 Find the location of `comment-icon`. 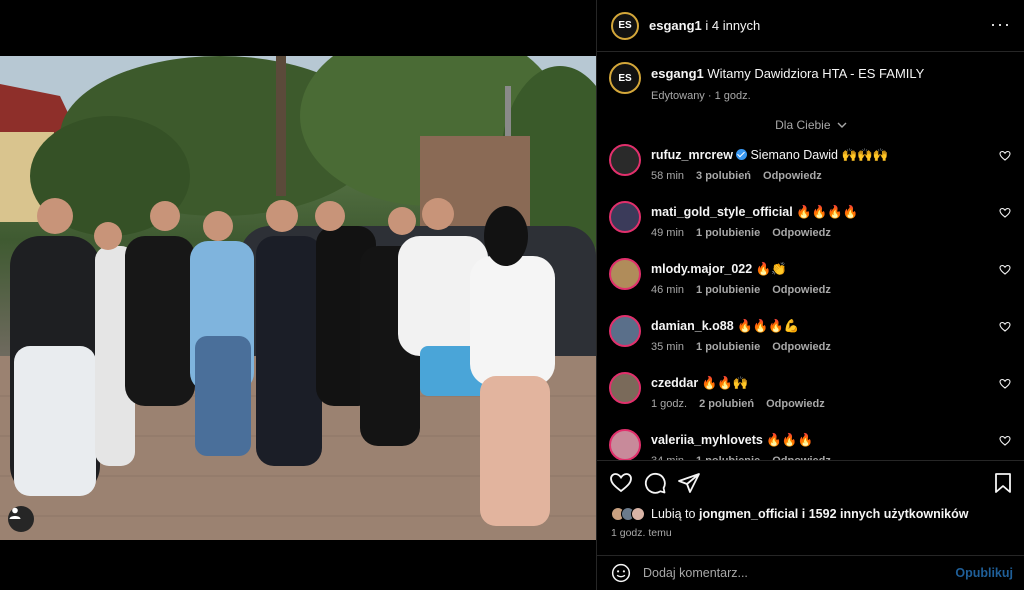

comment-icon is located at coordinates (655, 483).